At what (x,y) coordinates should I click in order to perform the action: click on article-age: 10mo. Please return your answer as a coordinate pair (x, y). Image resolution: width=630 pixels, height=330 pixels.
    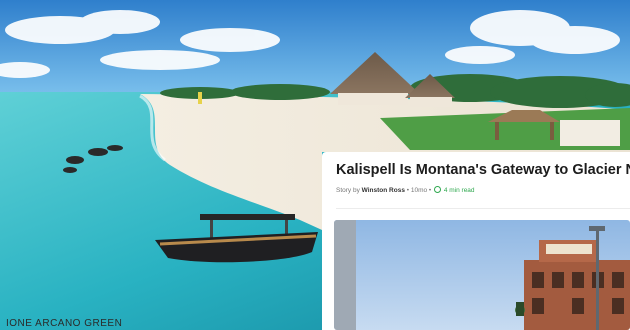
    Looking at the image, I should click on (419, 190).